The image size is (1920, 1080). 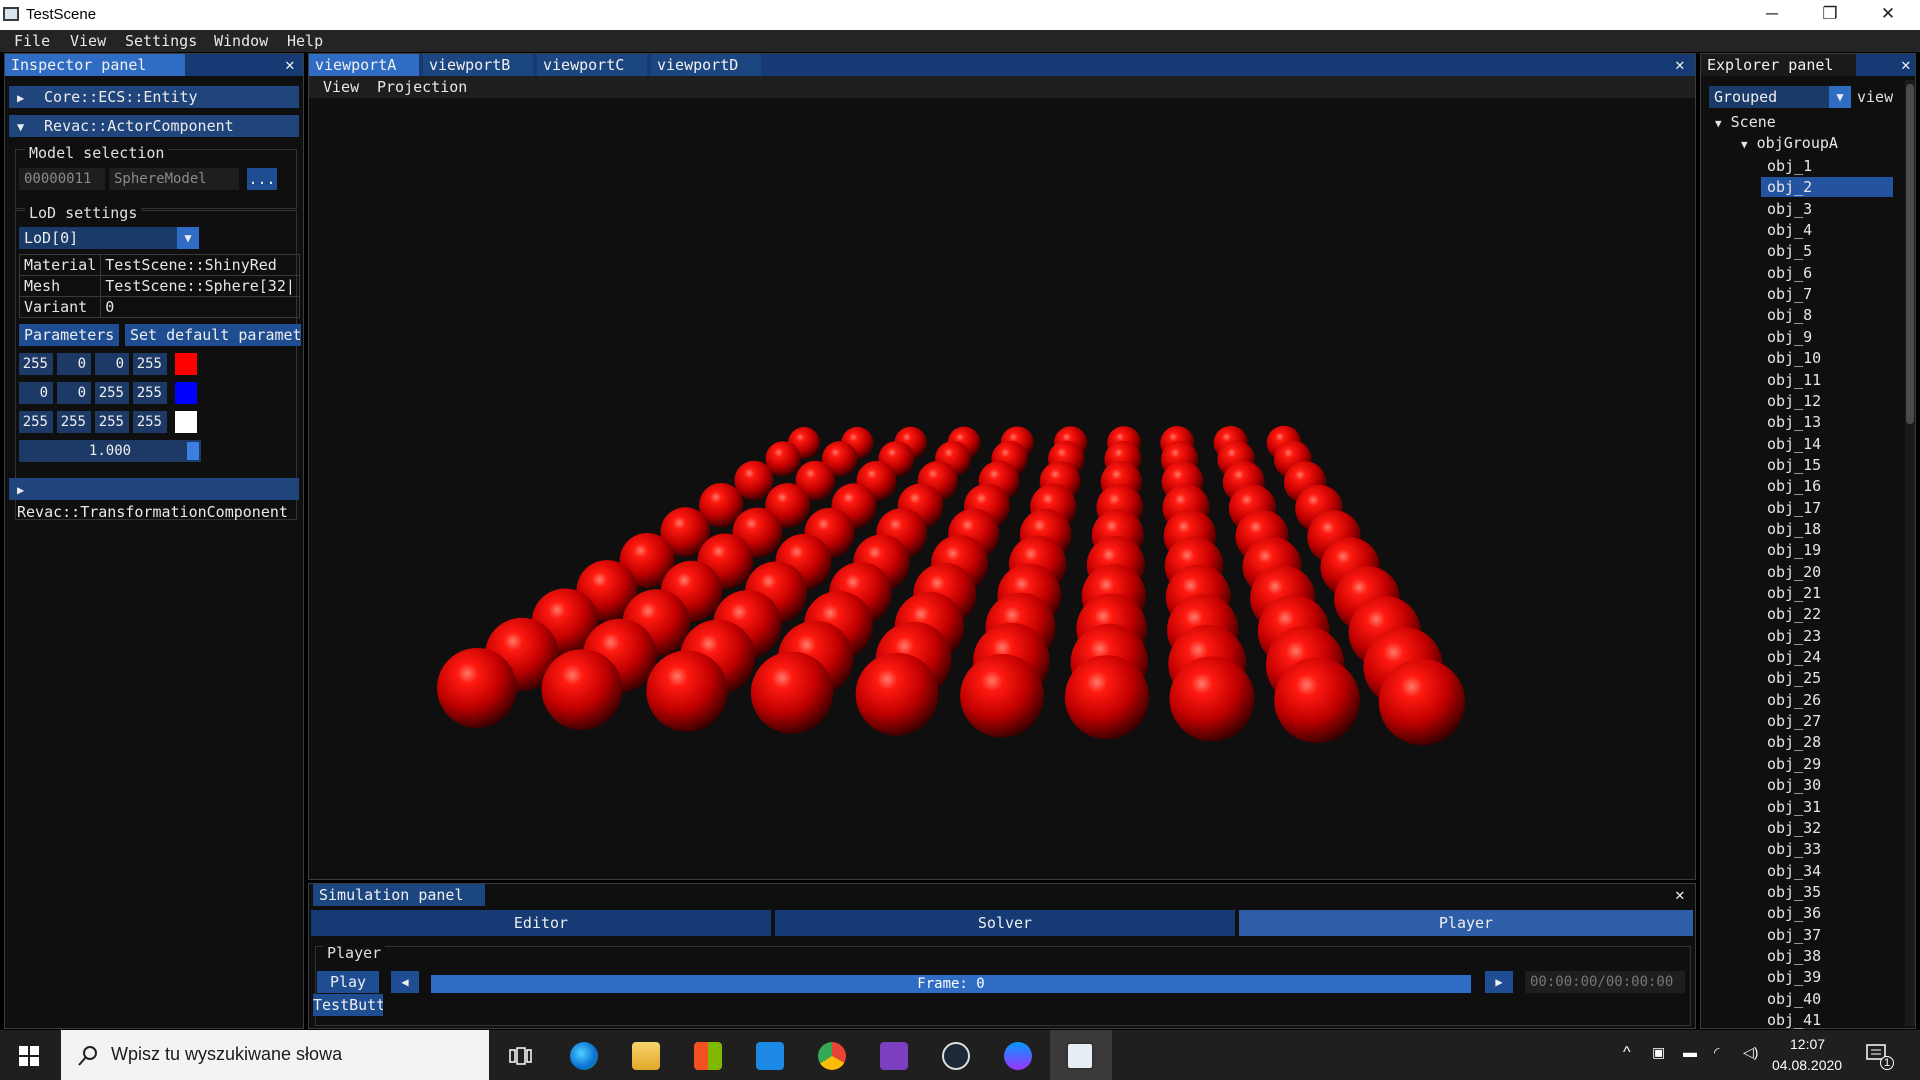 What do you see at coordinates (1794, 401) in the screenshot?
I see `list-item: obj_12` at bounding box center [1794, 401].